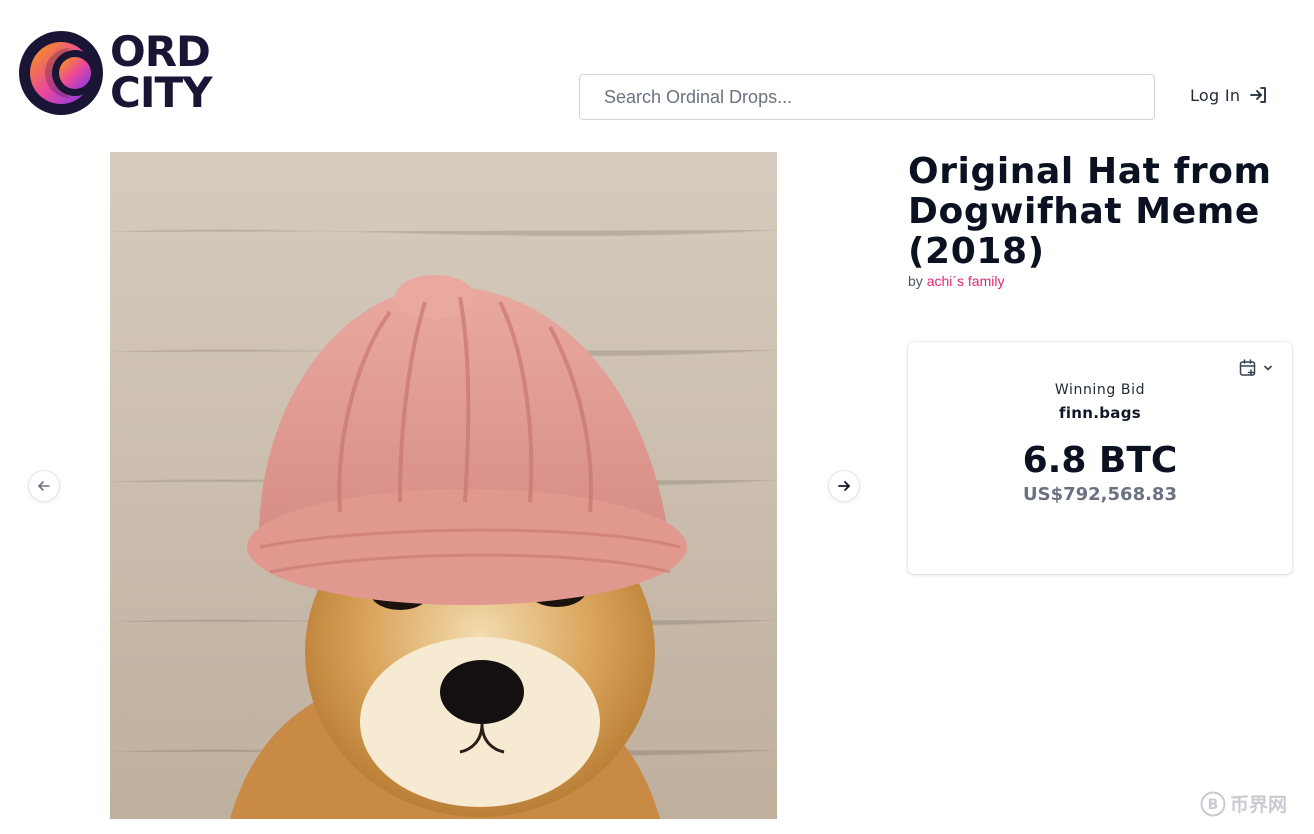 The image size is (1314, 834). I want to click on bid-amount: 6.8 BTC, so click(1100, 460).